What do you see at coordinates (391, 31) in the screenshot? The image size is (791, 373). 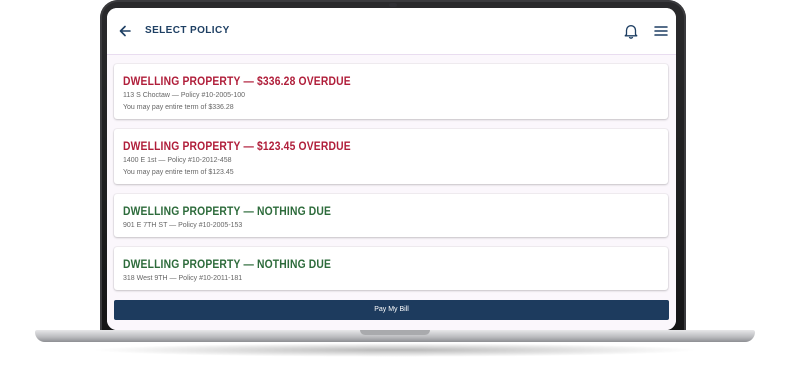 I see `app-header: SELECT POLICY` at bounding box center [391, 31].